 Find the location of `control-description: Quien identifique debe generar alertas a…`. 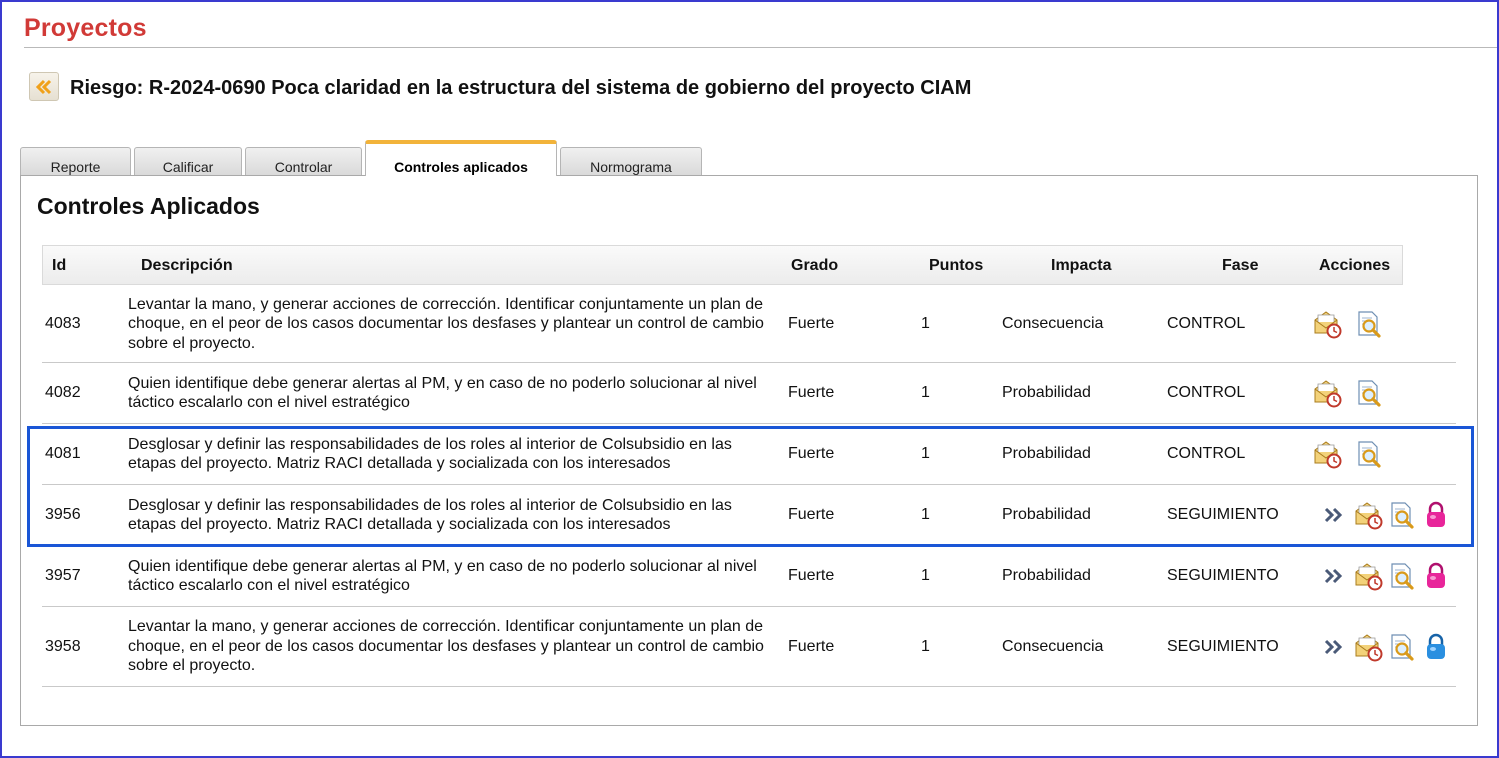

control-description: Quien identifique debe generar alertas a… is located at coordinates (442, 393).